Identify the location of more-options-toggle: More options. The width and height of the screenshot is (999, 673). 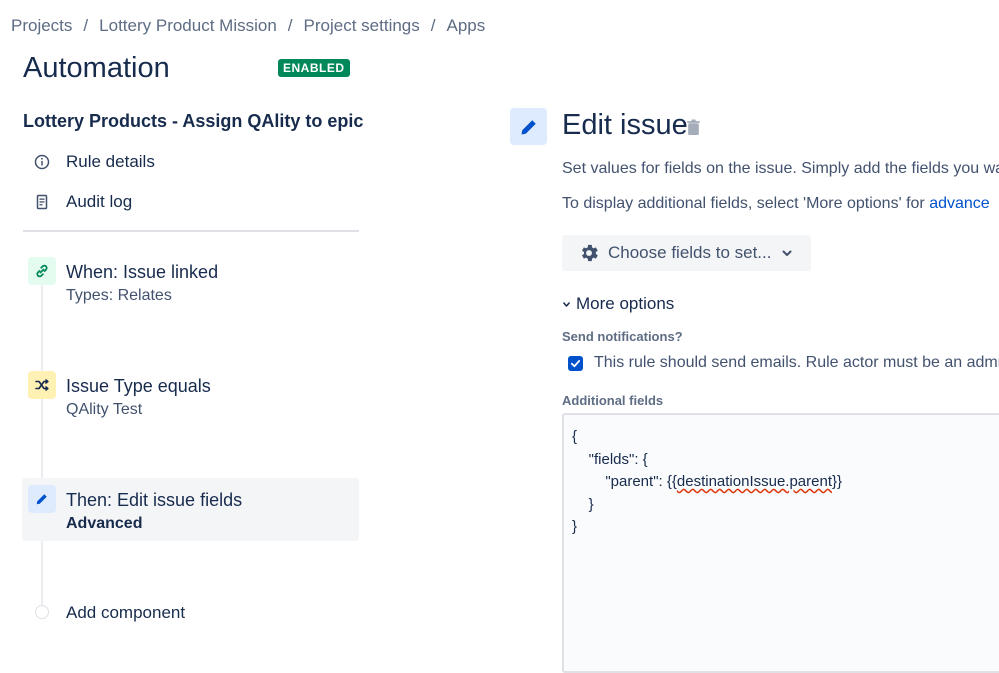
(618, 304).